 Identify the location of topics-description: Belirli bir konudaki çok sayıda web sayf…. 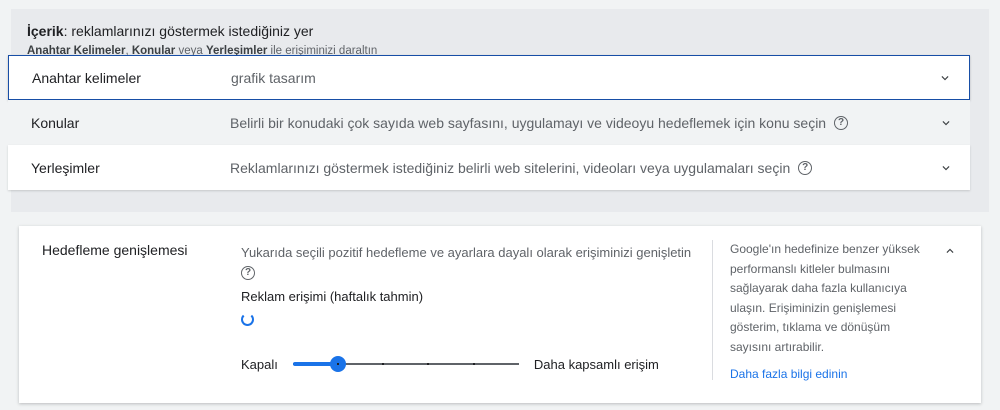
(576, 123).